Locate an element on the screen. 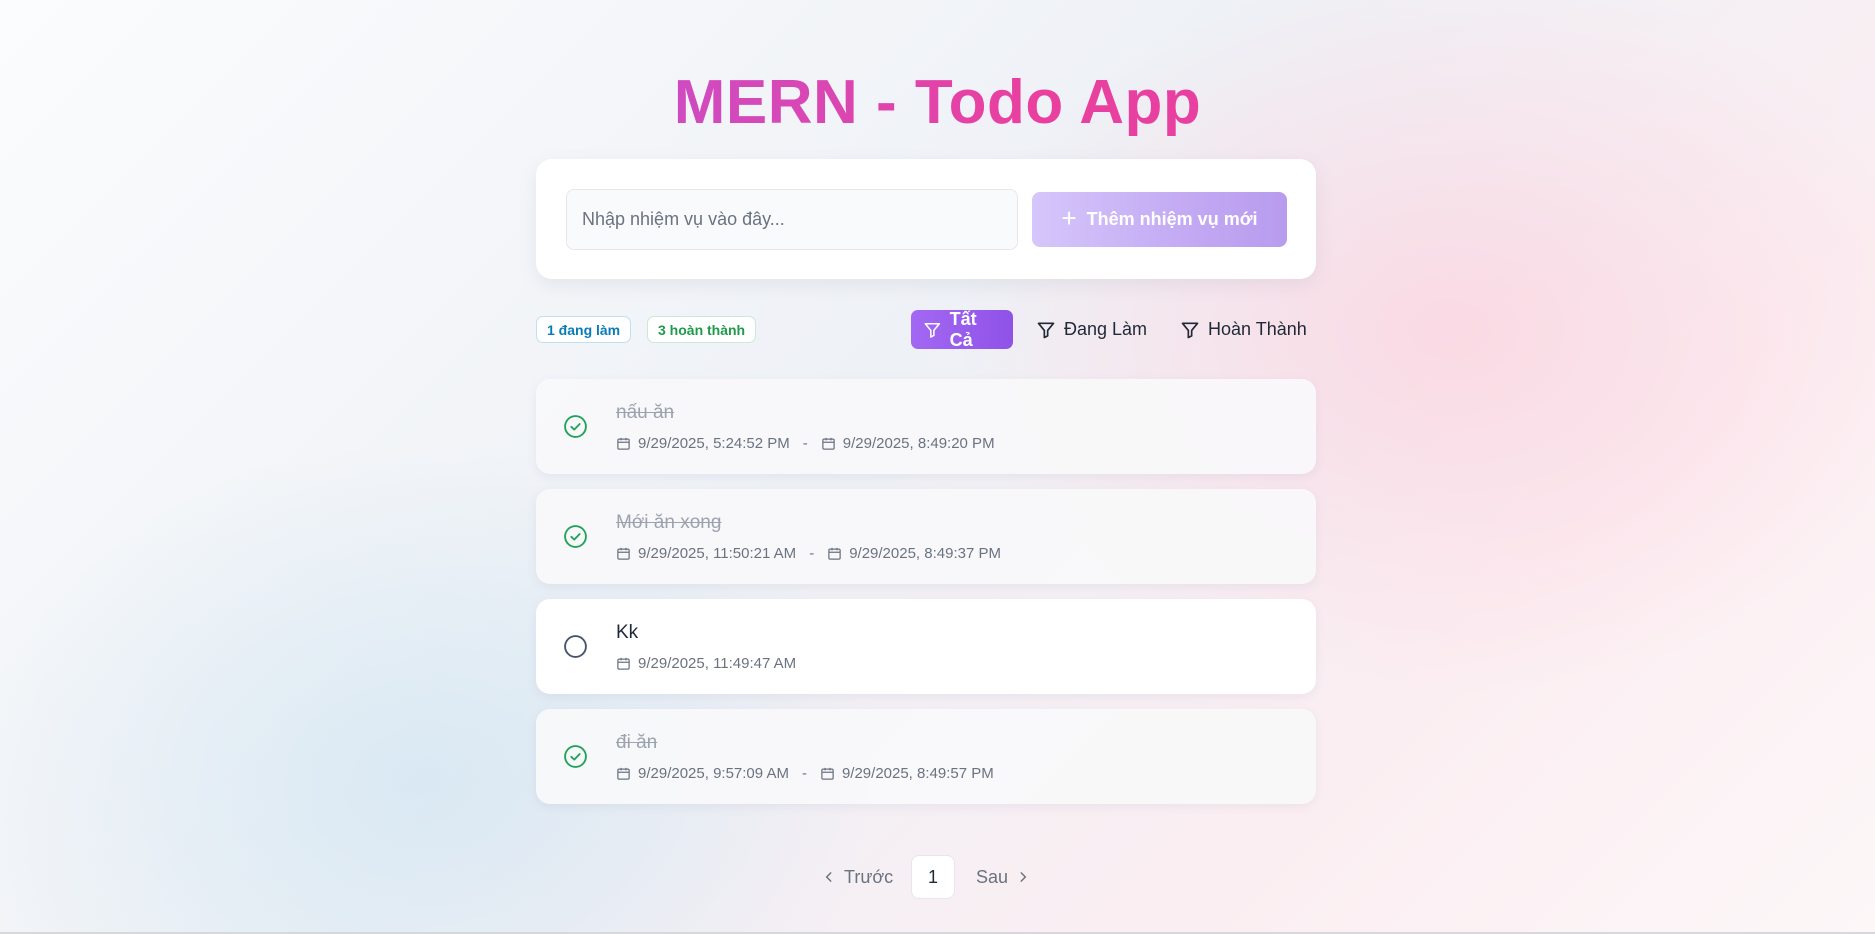 The height and width of the screenshot is (934, 1875). pagination: Trước 1 Sau is located at coordinates (937, 877).